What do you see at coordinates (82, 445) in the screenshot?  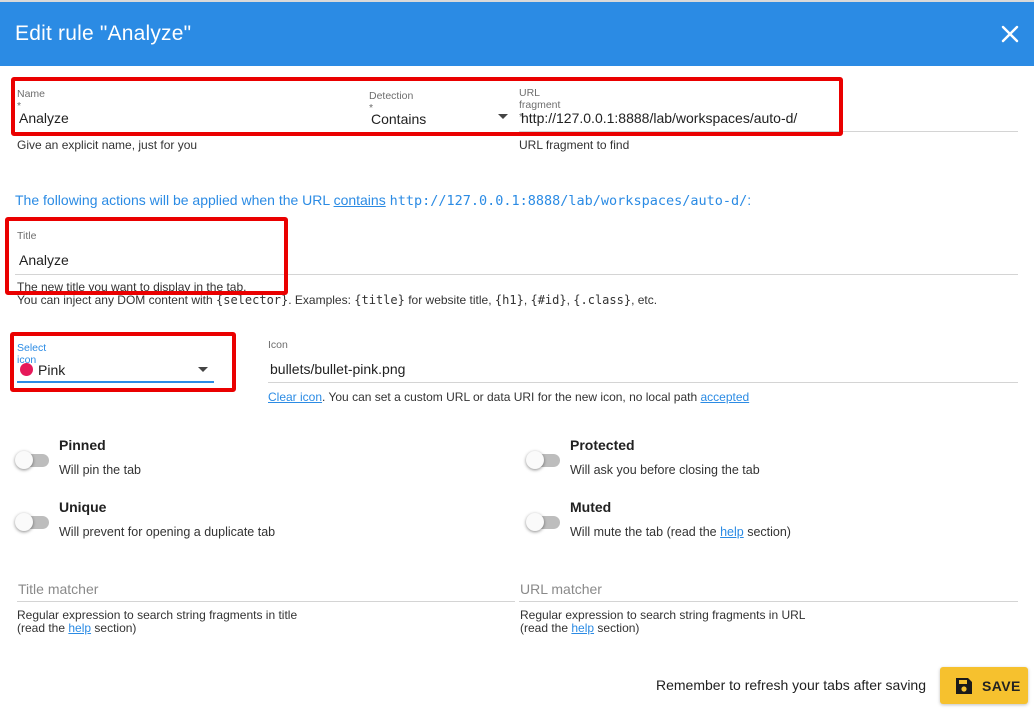 I see `pinned-title: Pinned` at bounding box center [82, 445].